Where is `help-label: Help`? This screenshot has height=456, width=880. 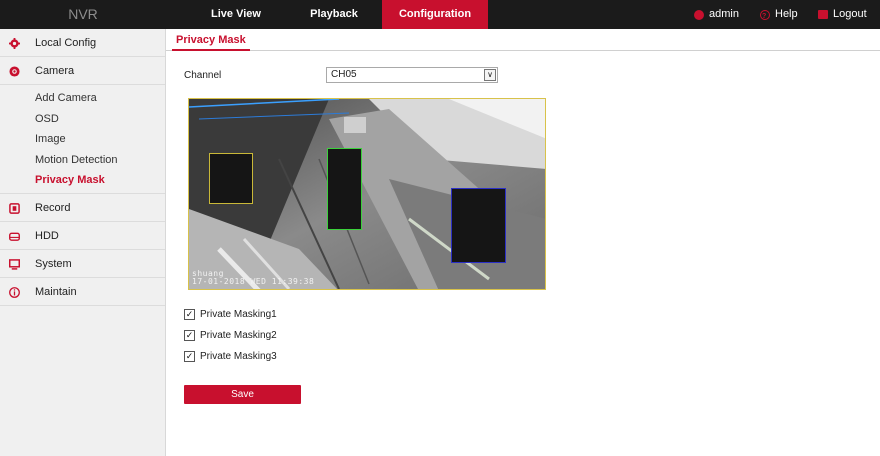
help-label: Help is located at coordinates (786, 14).